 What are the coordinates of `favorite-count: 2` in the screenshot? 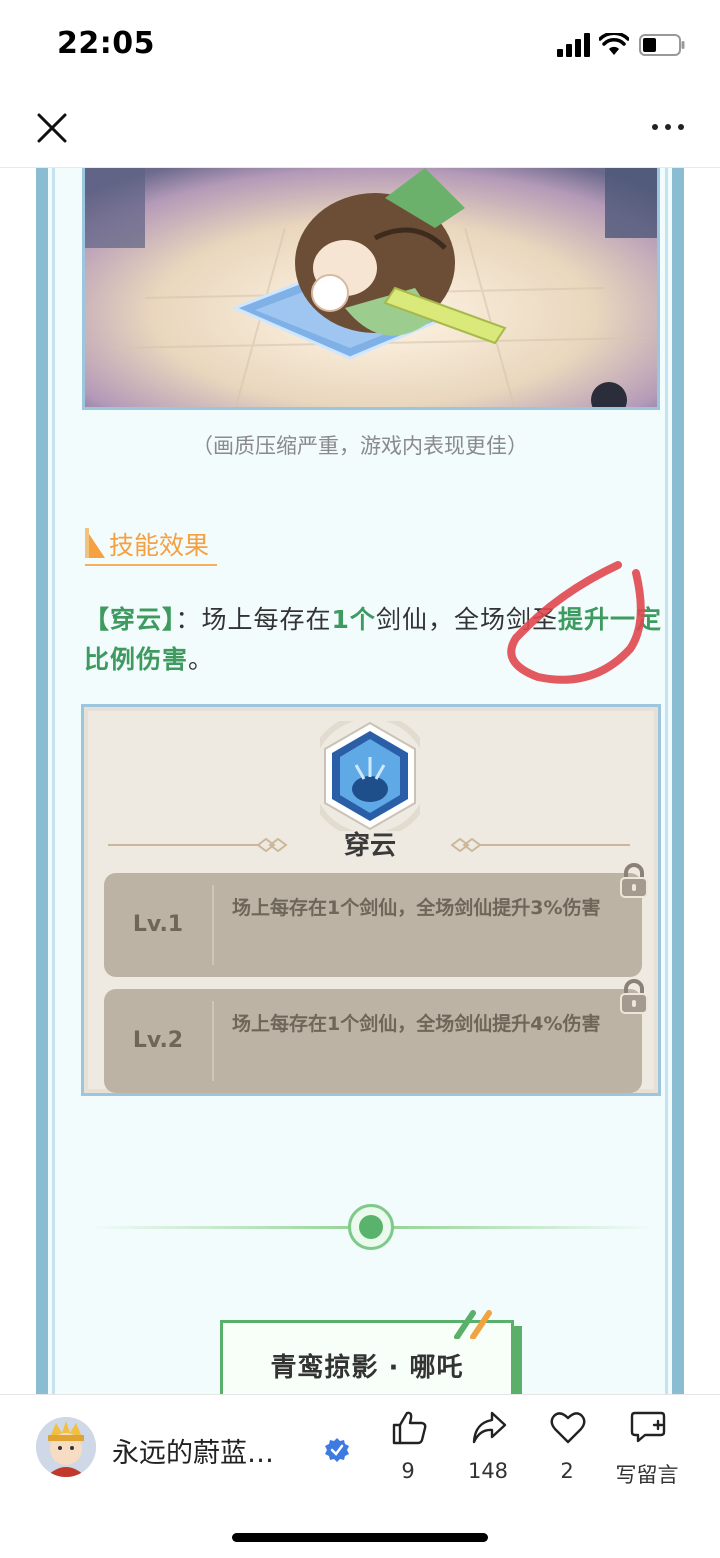 It's located at (567, 1471).